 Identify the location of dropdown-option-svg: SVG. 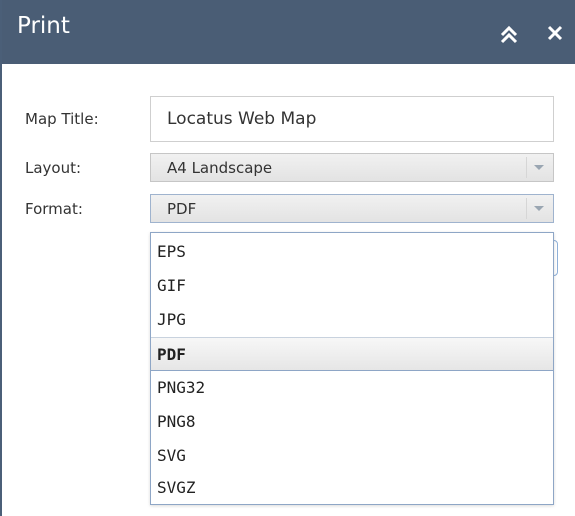
(352, 456).